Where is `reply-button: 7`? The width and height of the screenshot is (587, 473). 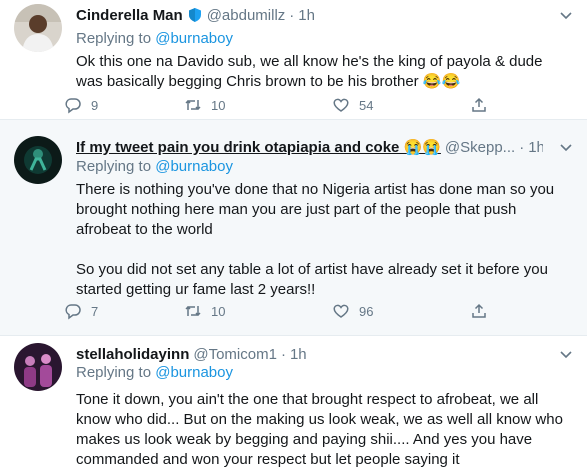
reply-button: 7 is located at coordinates (81, 311).